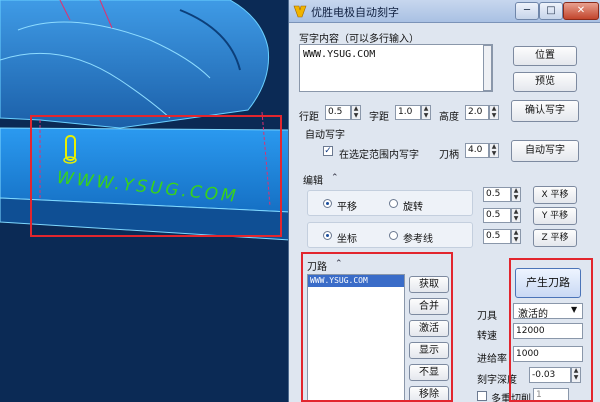  I want to click on line-spacing-label: 行距, so click(309, 117).